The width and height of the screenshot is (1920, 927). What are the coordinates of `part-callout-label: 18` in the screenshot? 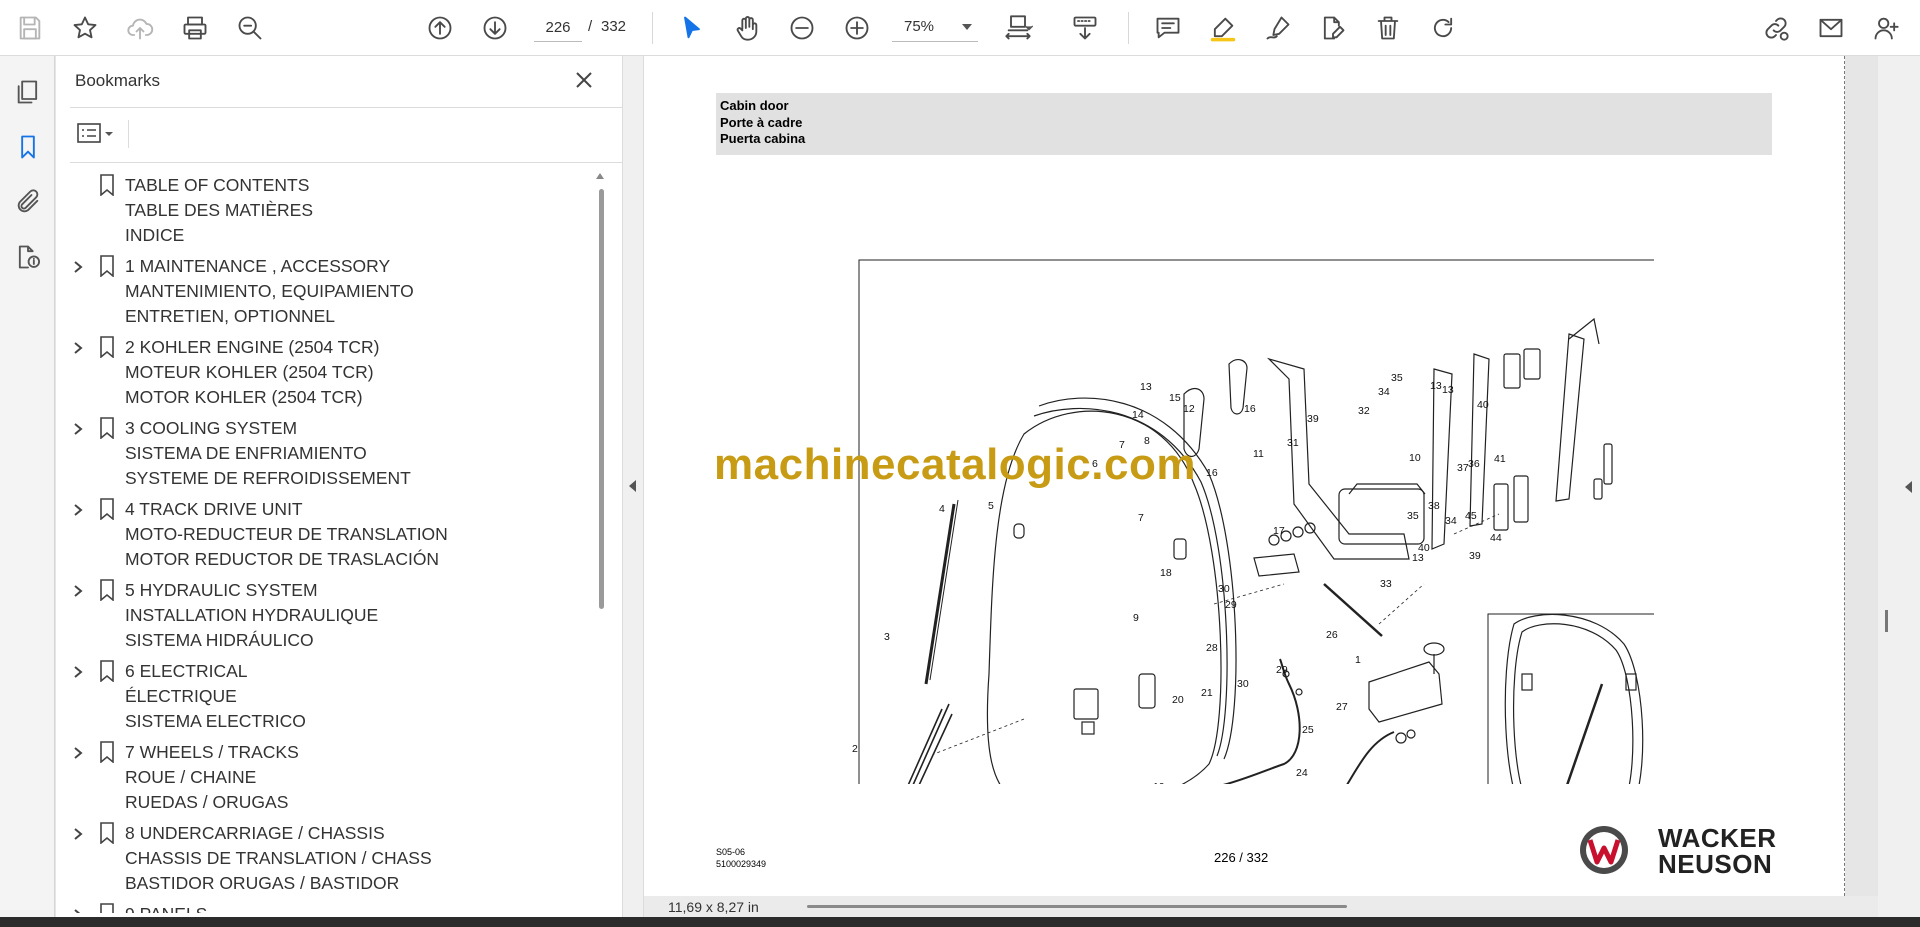 It's located at (1166, 573).